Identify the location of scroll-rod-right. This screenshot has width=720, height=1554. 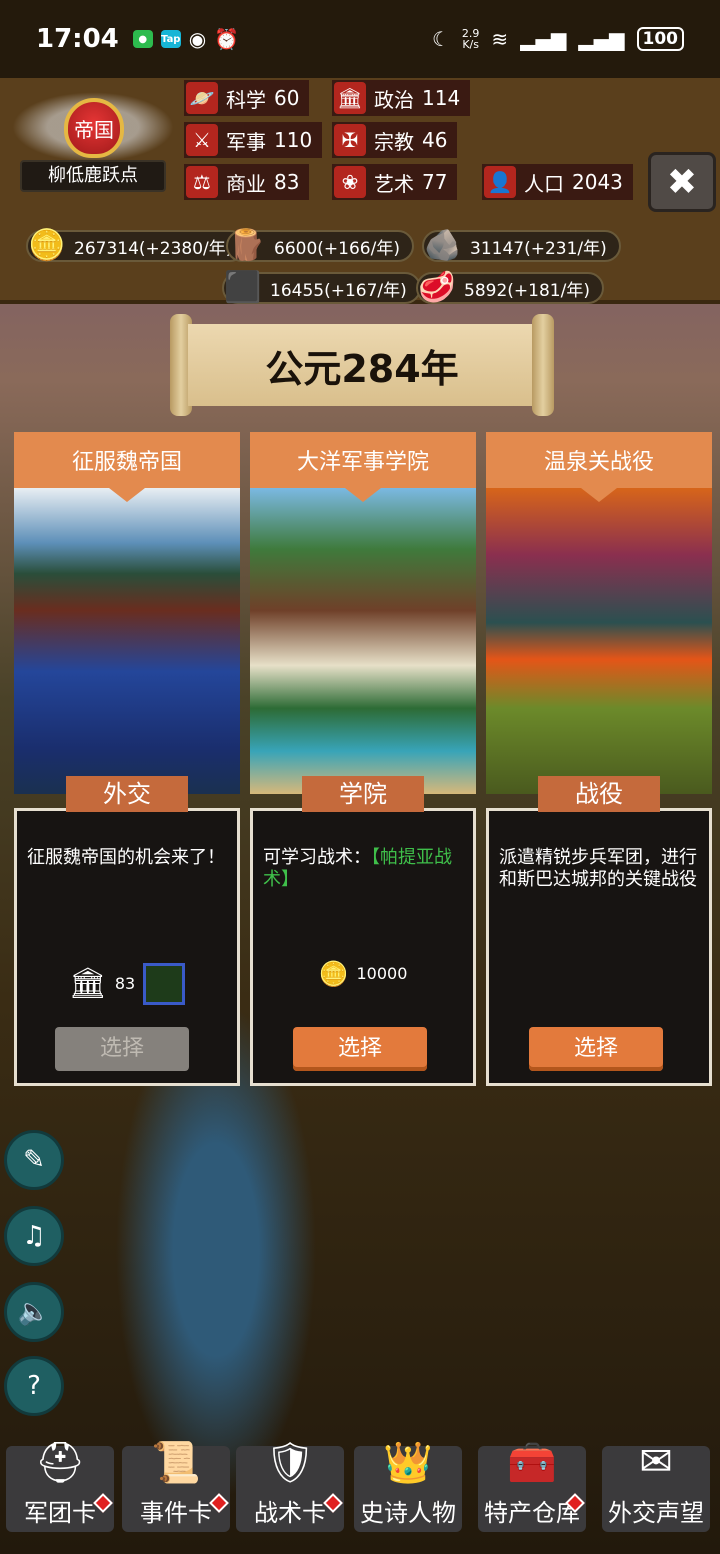
(543, 365).